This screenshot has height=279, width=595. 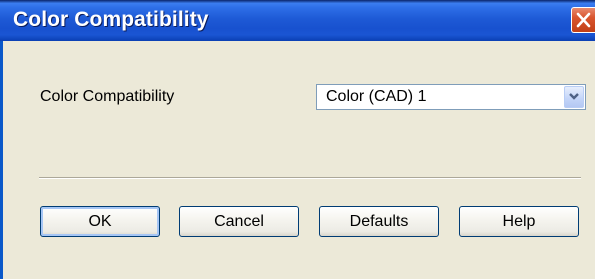 I want to click on window-title: Color Compatibility, so click(x=111, y=19).